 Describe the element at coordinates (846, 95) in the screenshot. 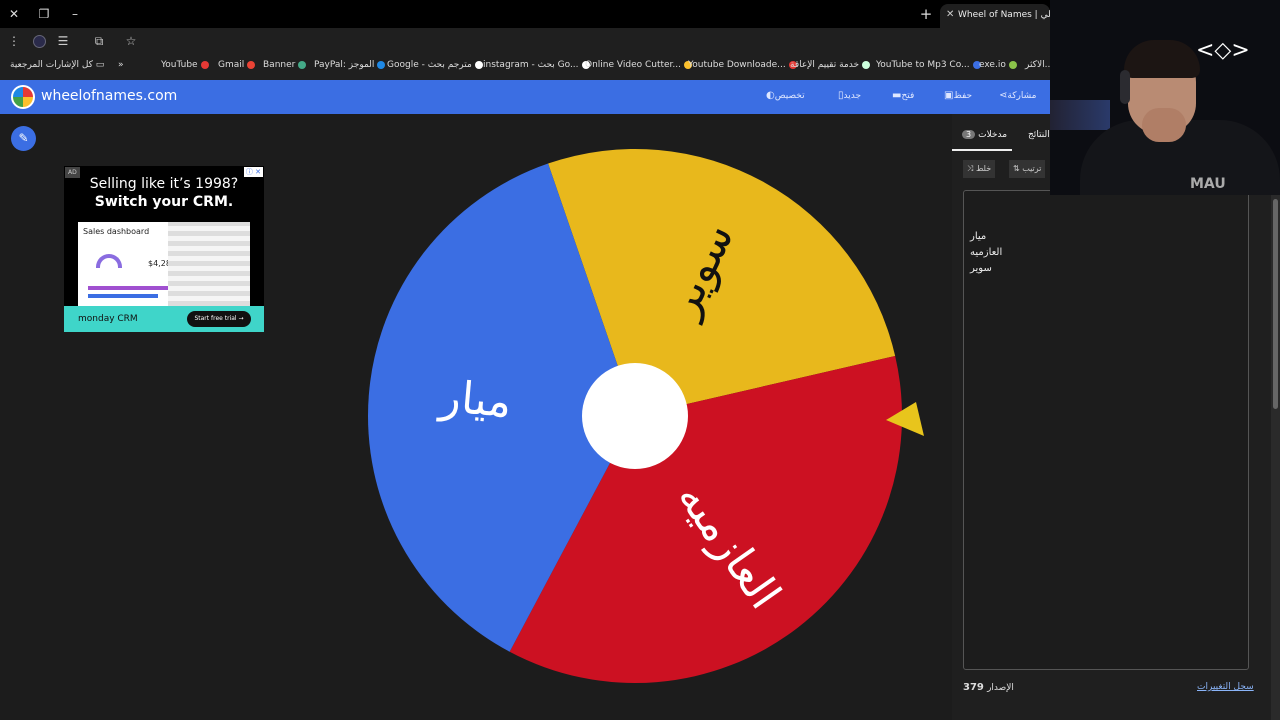

I see `new-button: ▯جديد` at that location.